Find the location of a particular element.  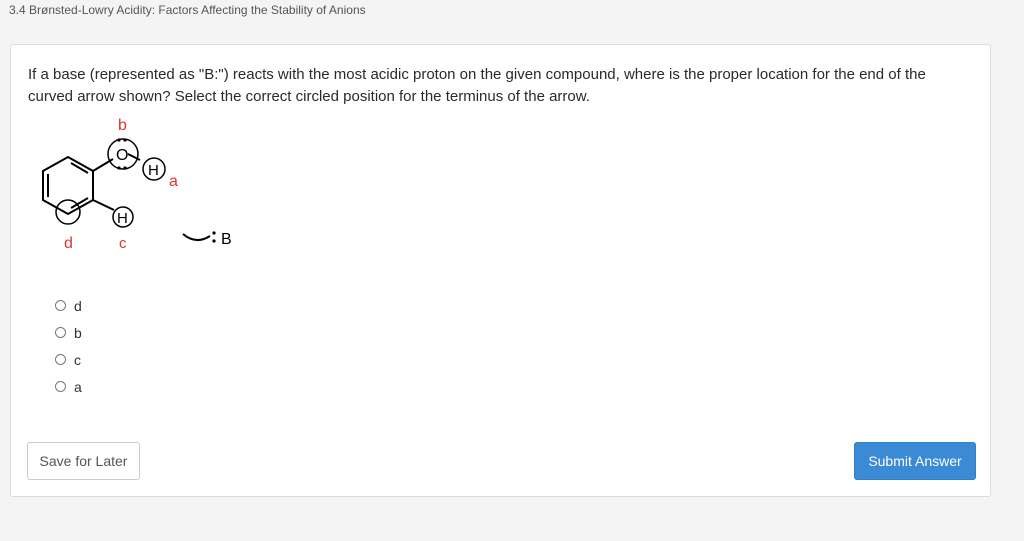

save-for-later-button: Save for Later is located at coordinates (83, 461).